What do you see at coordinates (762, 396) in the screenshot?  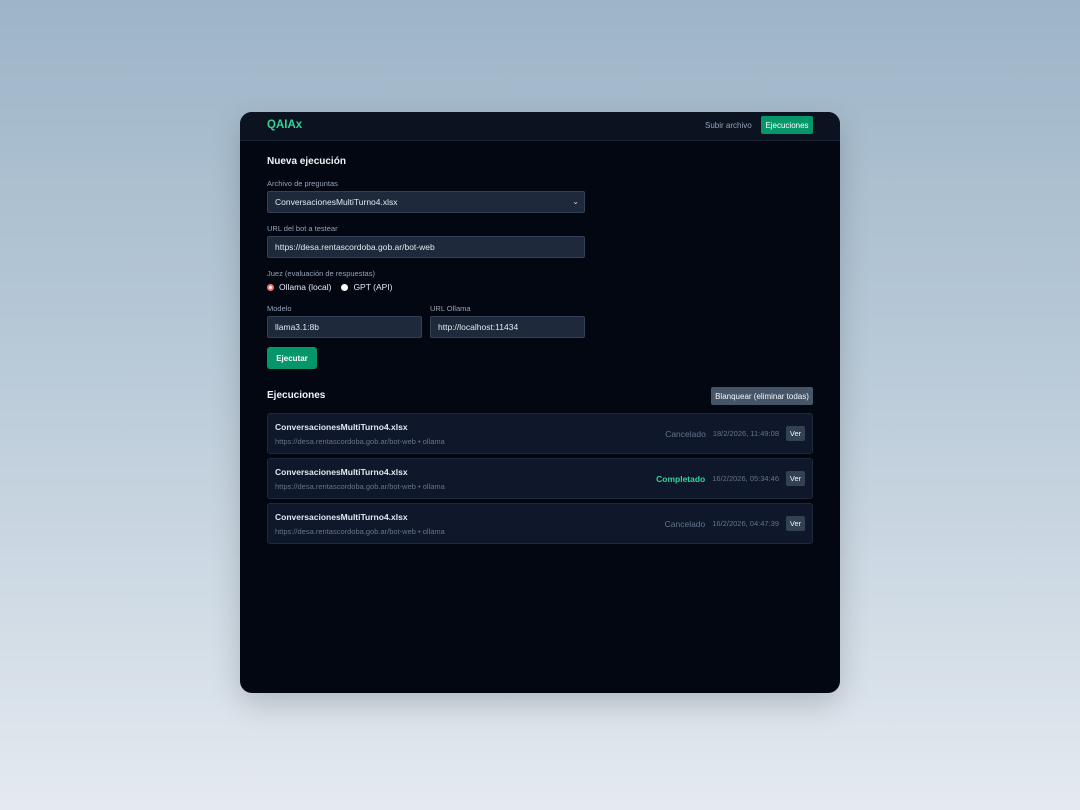 I see `clear-all-button: Blanquear (eliminar todas)` at bounding box center [762, 396].